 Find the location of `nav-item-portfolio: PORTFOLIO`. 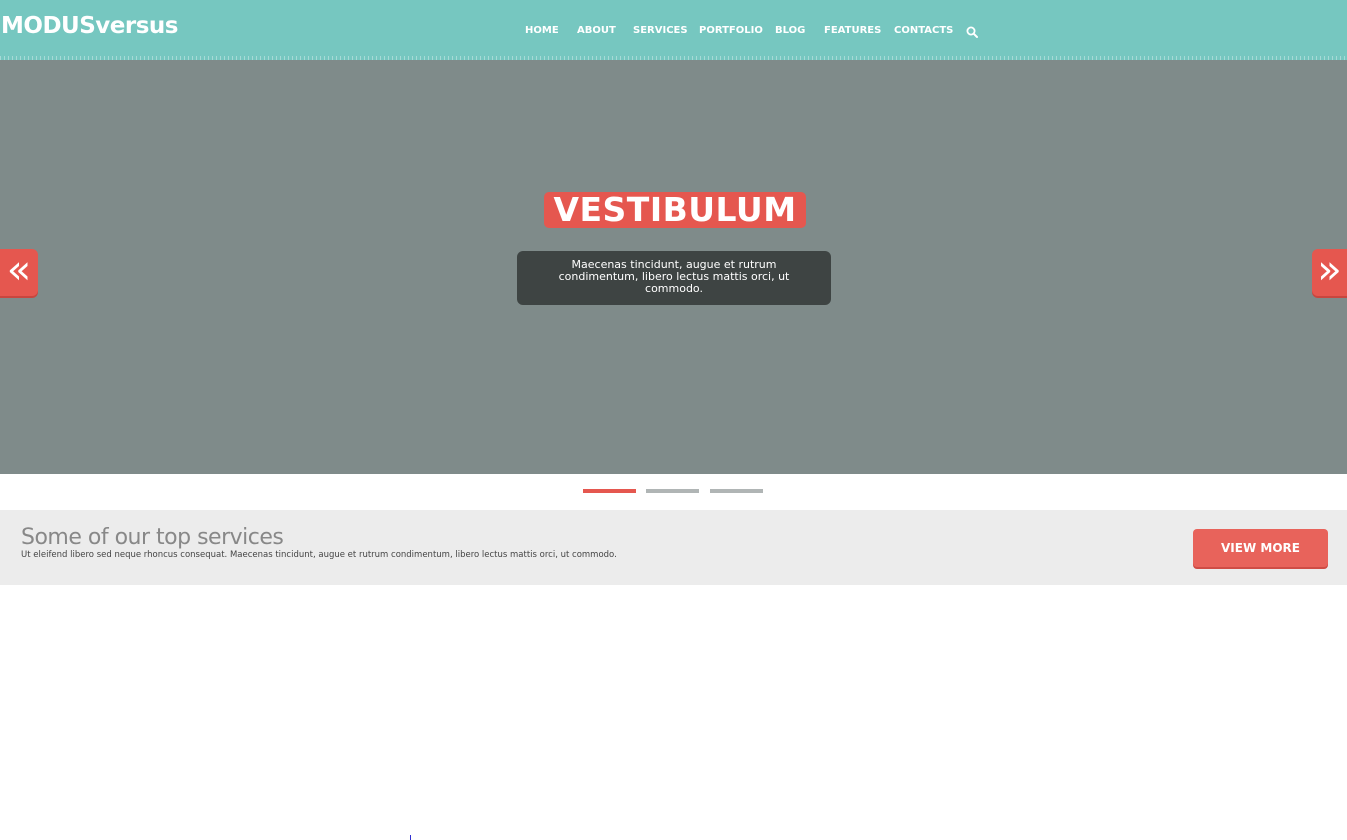

nav-item-portfolio: PORTFOLIO is located at coordinates (731, 30).